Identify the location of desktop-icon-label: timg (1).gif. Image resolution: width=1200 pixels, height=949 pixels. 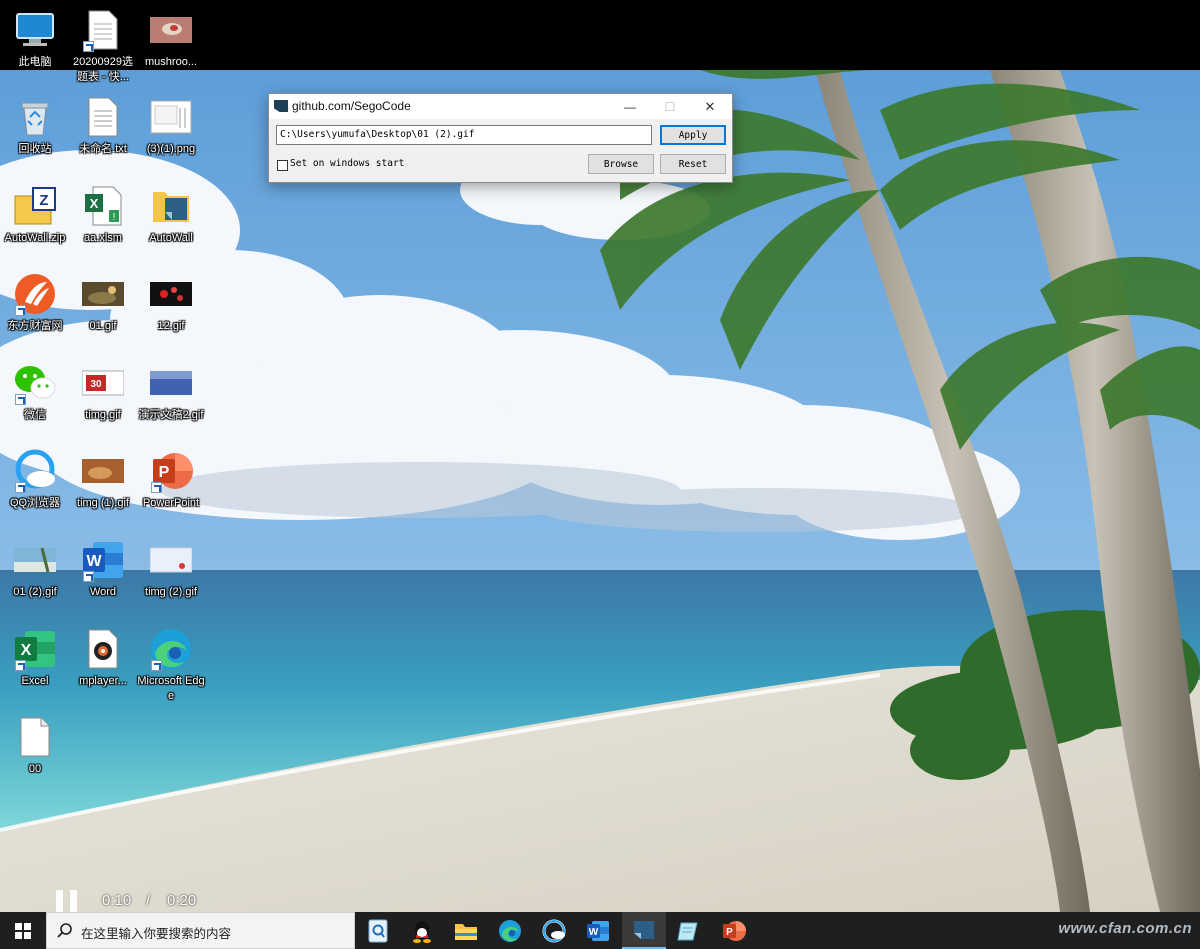
(103, 503).